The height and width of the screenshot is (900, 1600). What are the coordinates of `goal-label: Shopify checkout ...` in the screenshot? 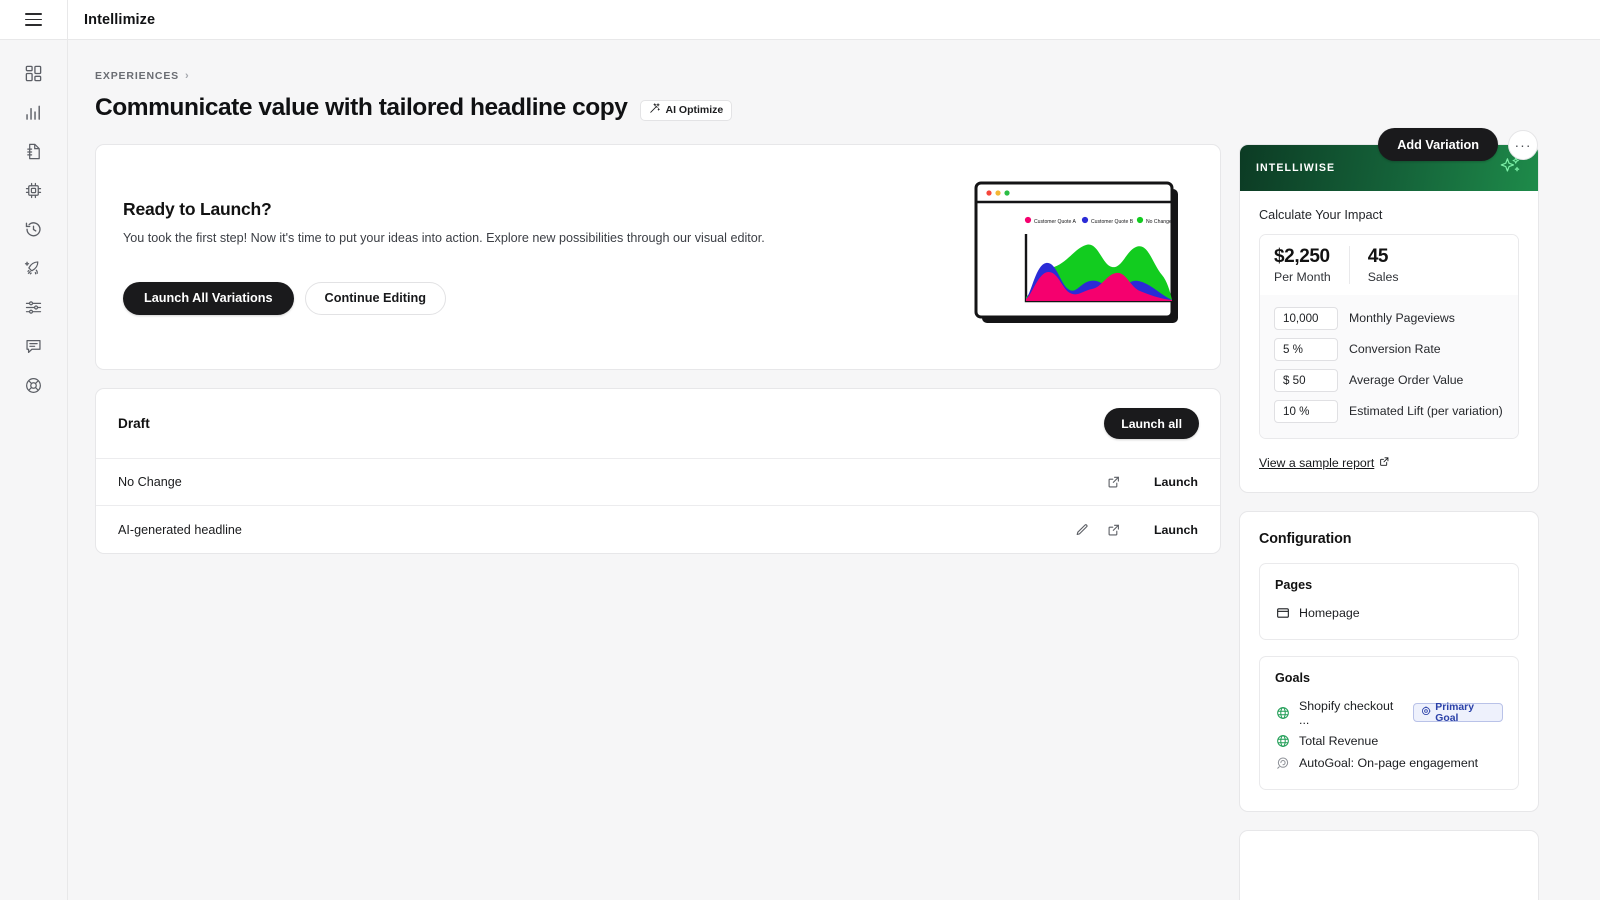 It's located at (1346, 712).